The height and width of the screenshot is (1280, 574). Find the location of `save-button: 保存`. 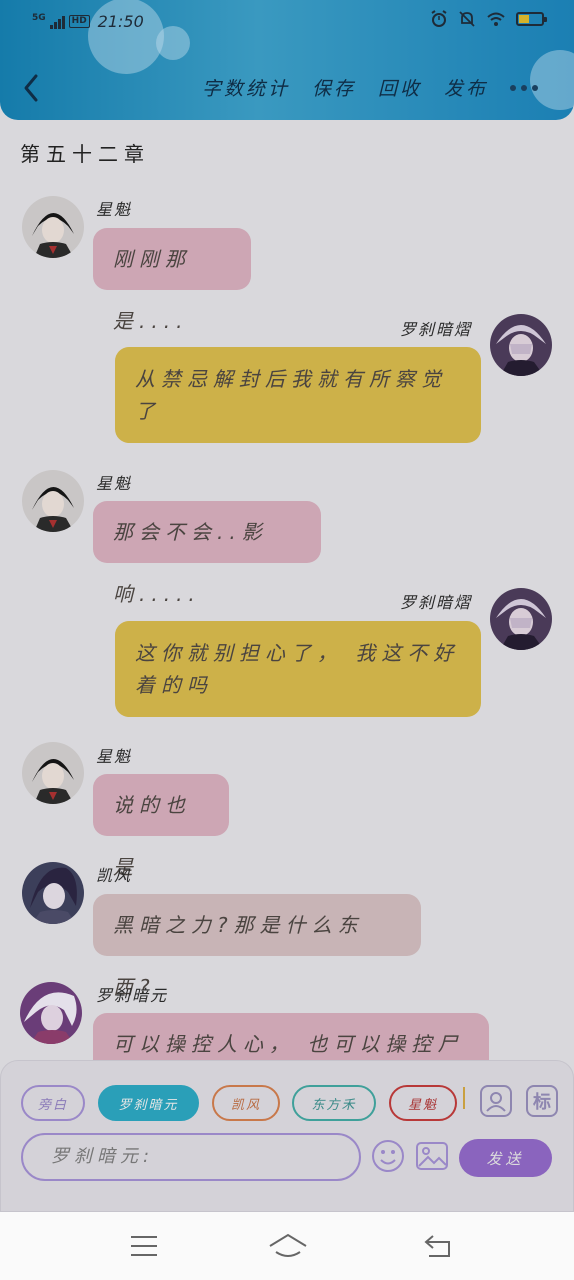

save-button: 保存 is located at coordinates (334, 87).